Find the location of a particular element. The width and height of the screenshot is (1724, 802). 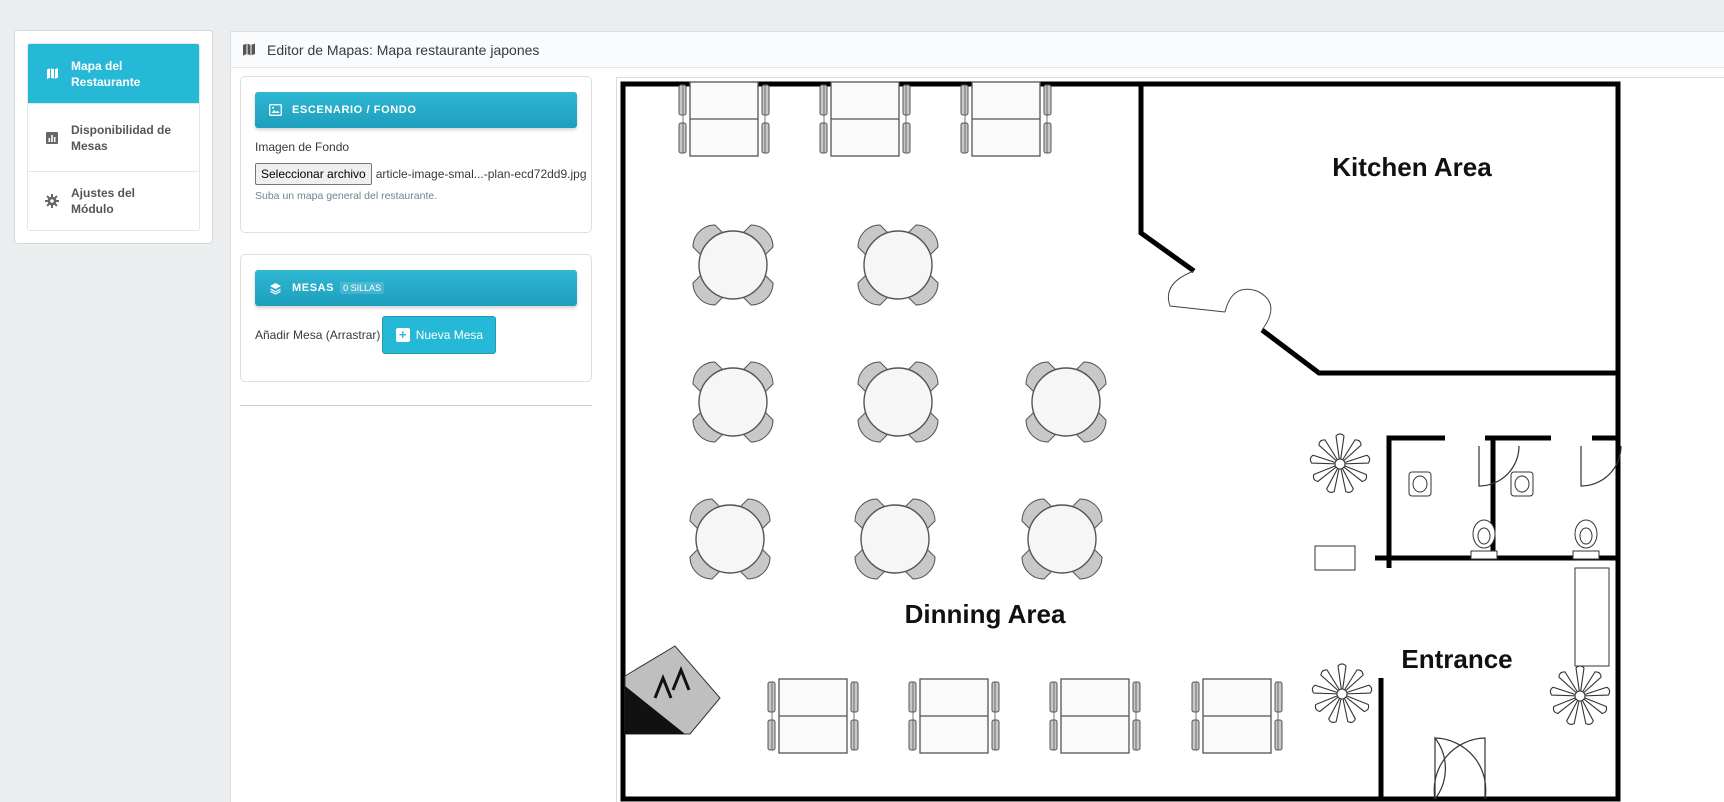

plus-icon: + is located at coordinates (402, 335).